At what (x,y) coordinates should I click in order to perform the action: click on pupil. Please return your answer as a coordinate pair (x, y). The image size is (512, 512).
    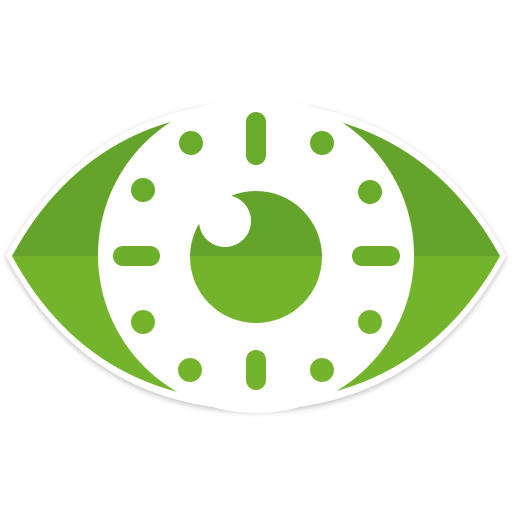
    Looking at the image, I should click on (256, 257).